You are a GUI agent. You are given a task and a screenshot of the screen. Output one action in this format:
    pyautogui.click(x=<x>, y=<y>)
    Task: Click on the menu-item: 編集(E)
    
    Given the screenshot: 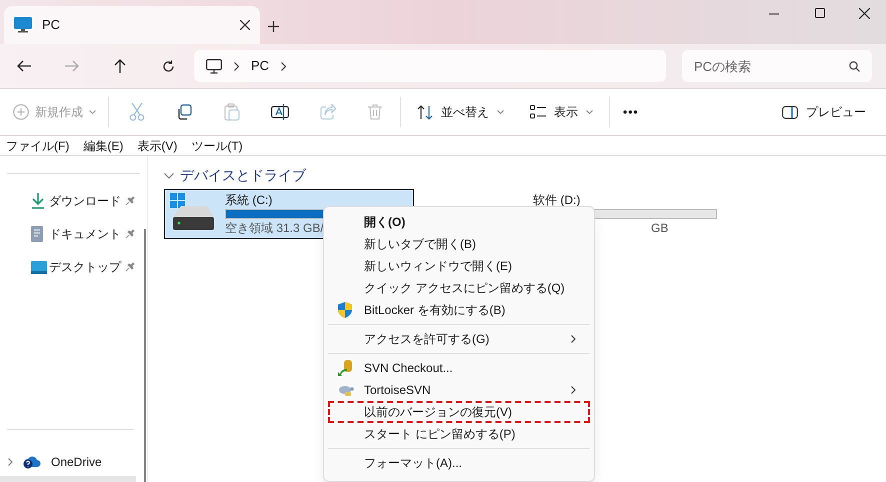 What is the action you would take?
    pyautogui.click(x=103, y=145)
    